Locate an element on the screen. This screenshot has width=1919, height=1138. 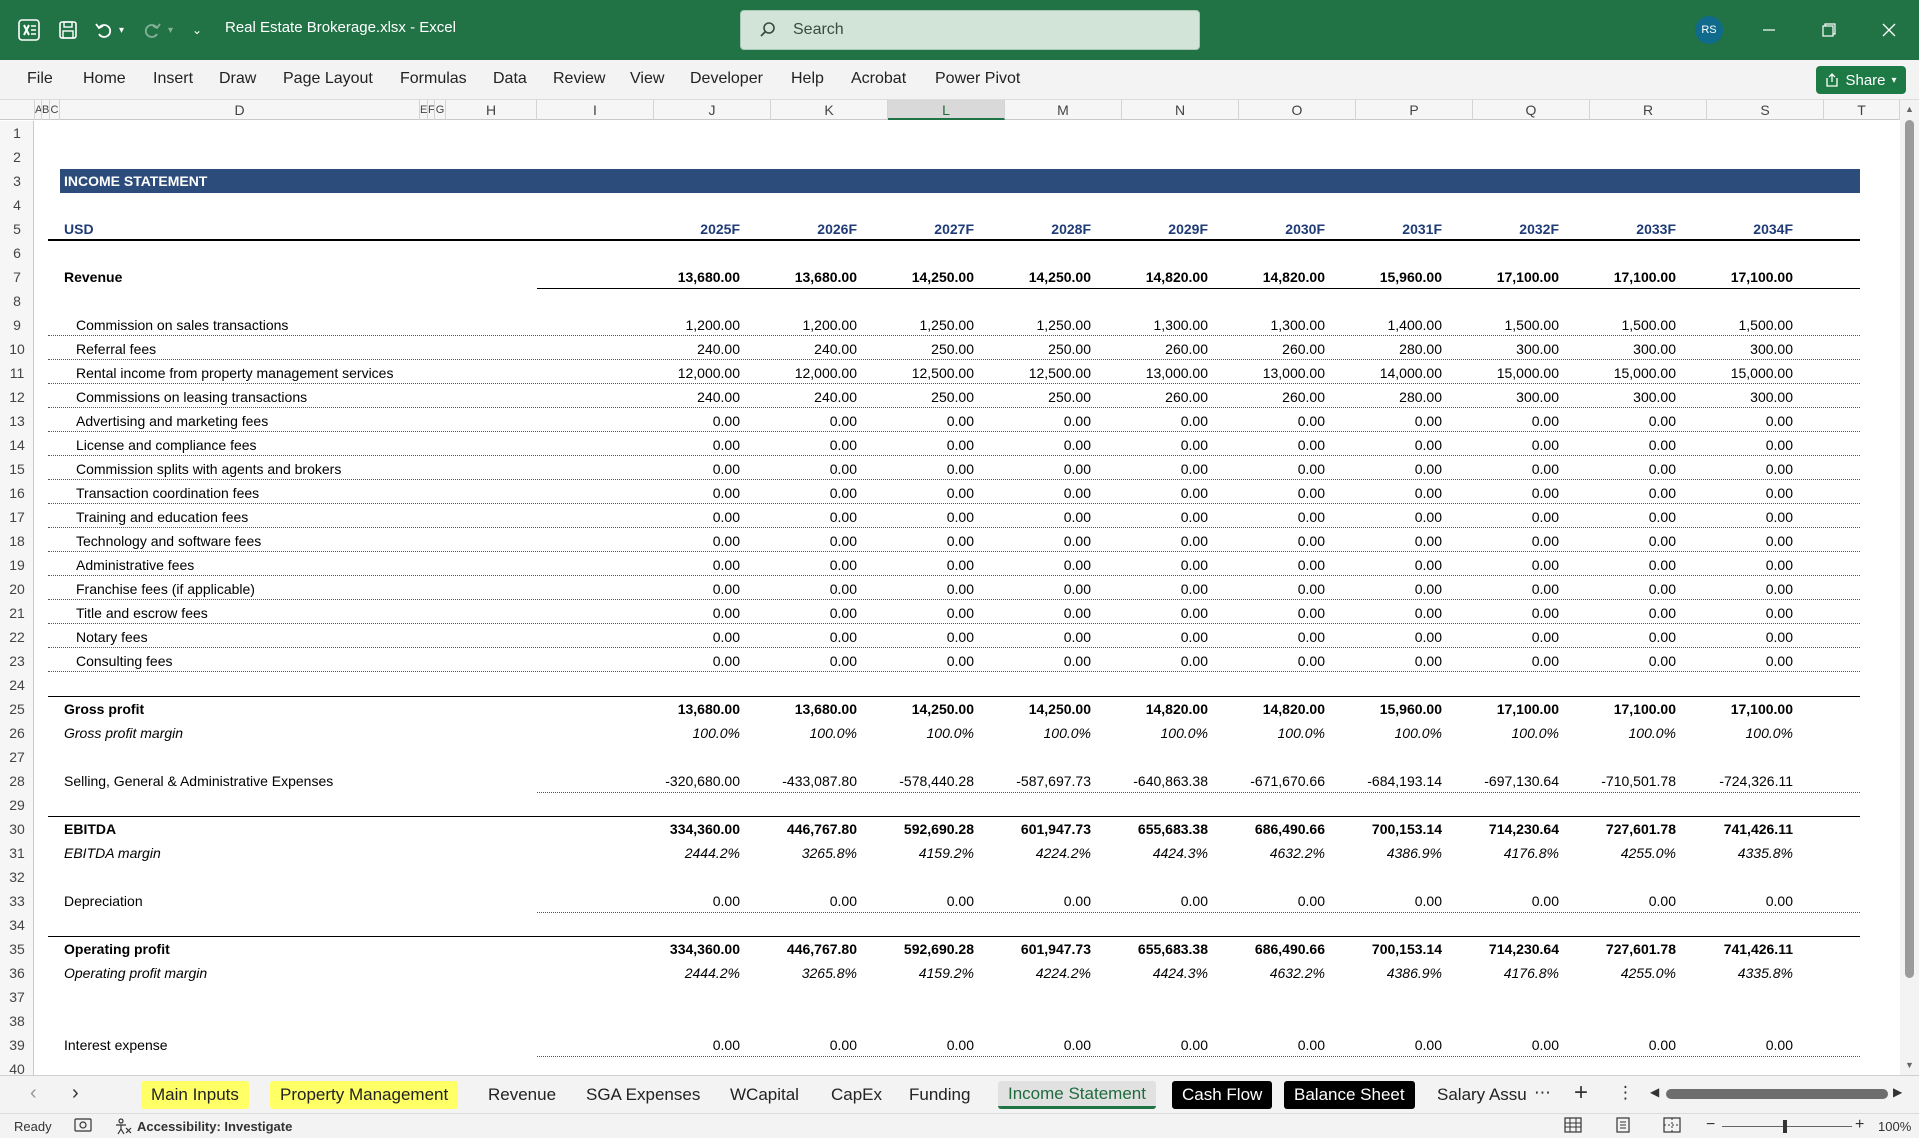
row-header: 28 is located at coordinates (16, 781).